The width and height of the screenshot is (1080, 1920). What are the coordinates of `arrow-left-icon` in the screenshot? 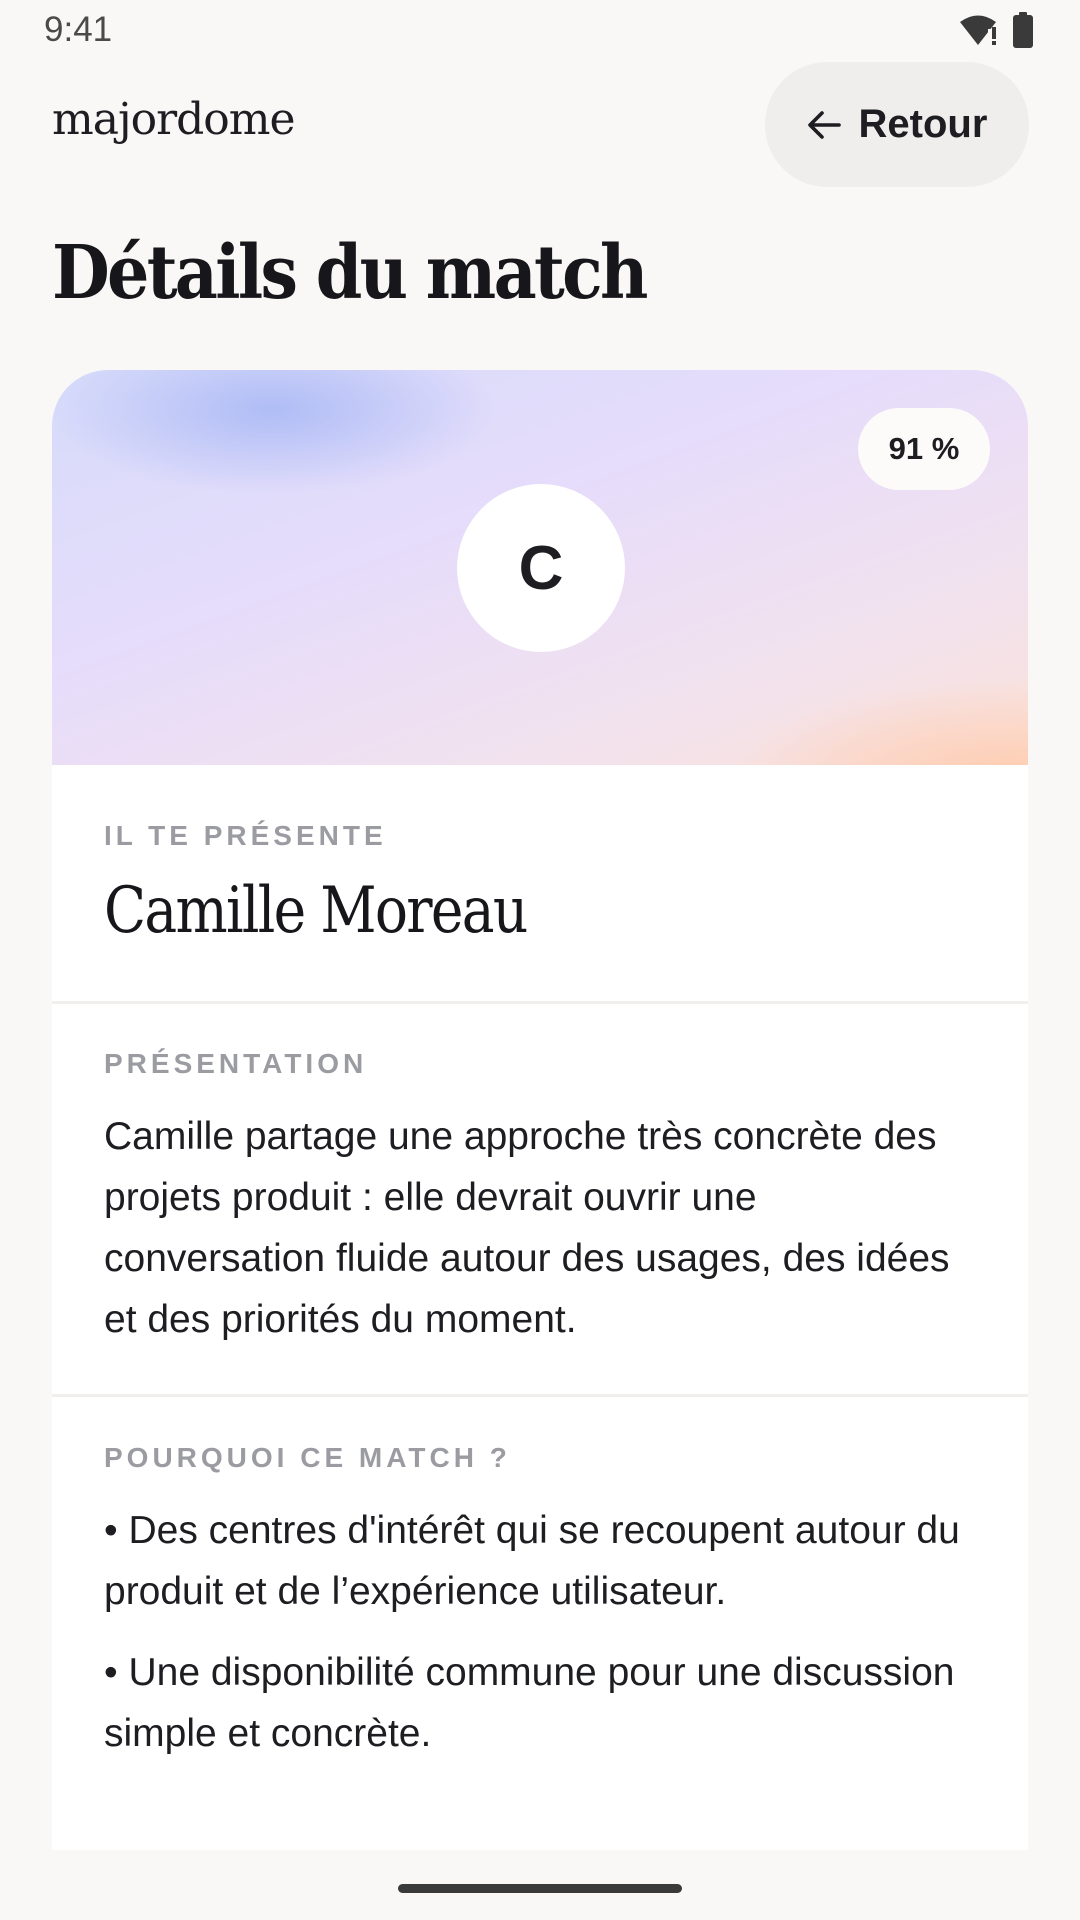 It's located at (824, 124).